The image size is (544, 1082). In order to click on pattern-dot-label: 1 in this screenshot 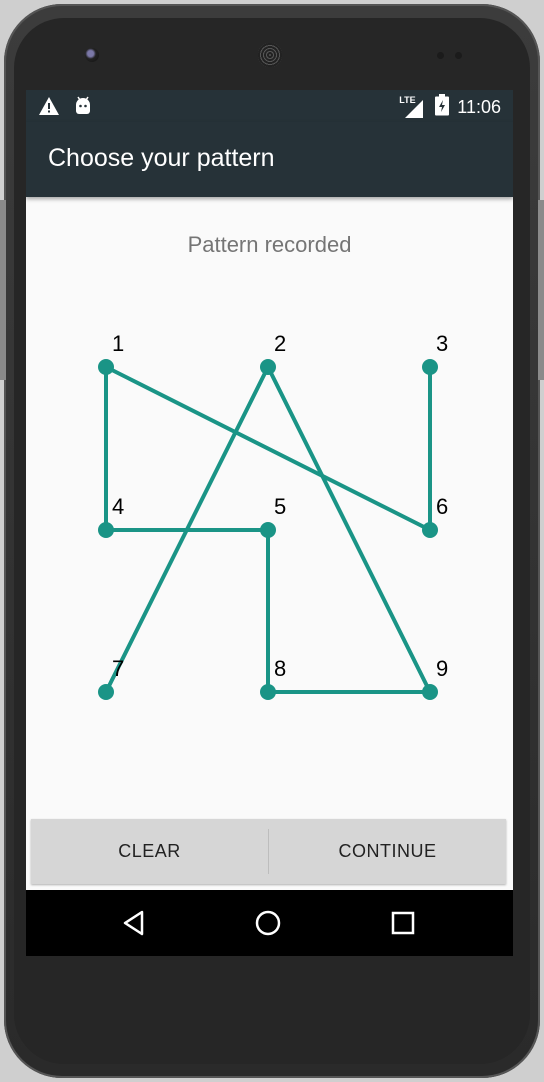, I will do `click(118, 343)`.